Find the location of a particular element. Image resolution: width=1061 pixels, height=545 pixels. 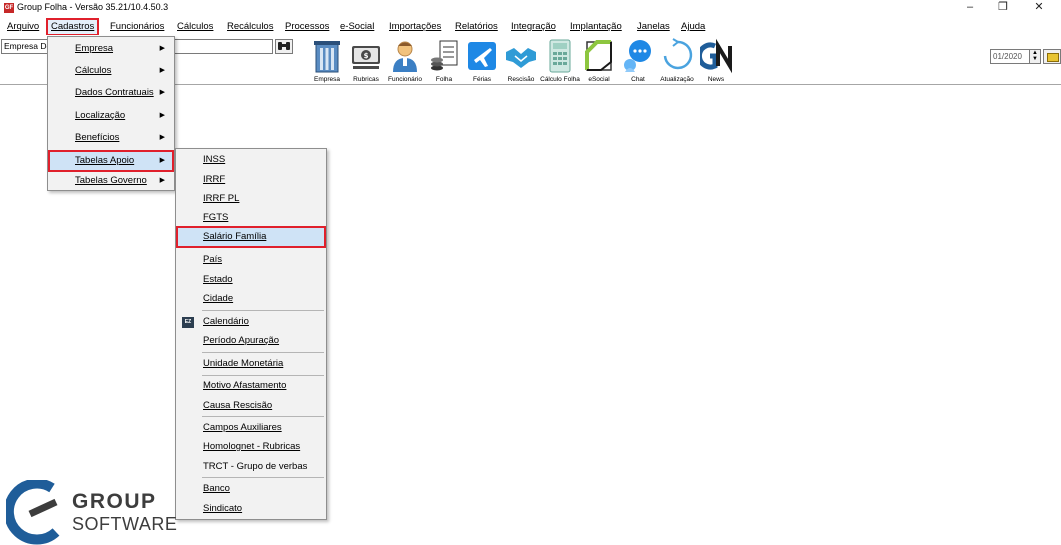

menu-item-irrf-pl: IRRF PL is located at coordinates (251, 199).